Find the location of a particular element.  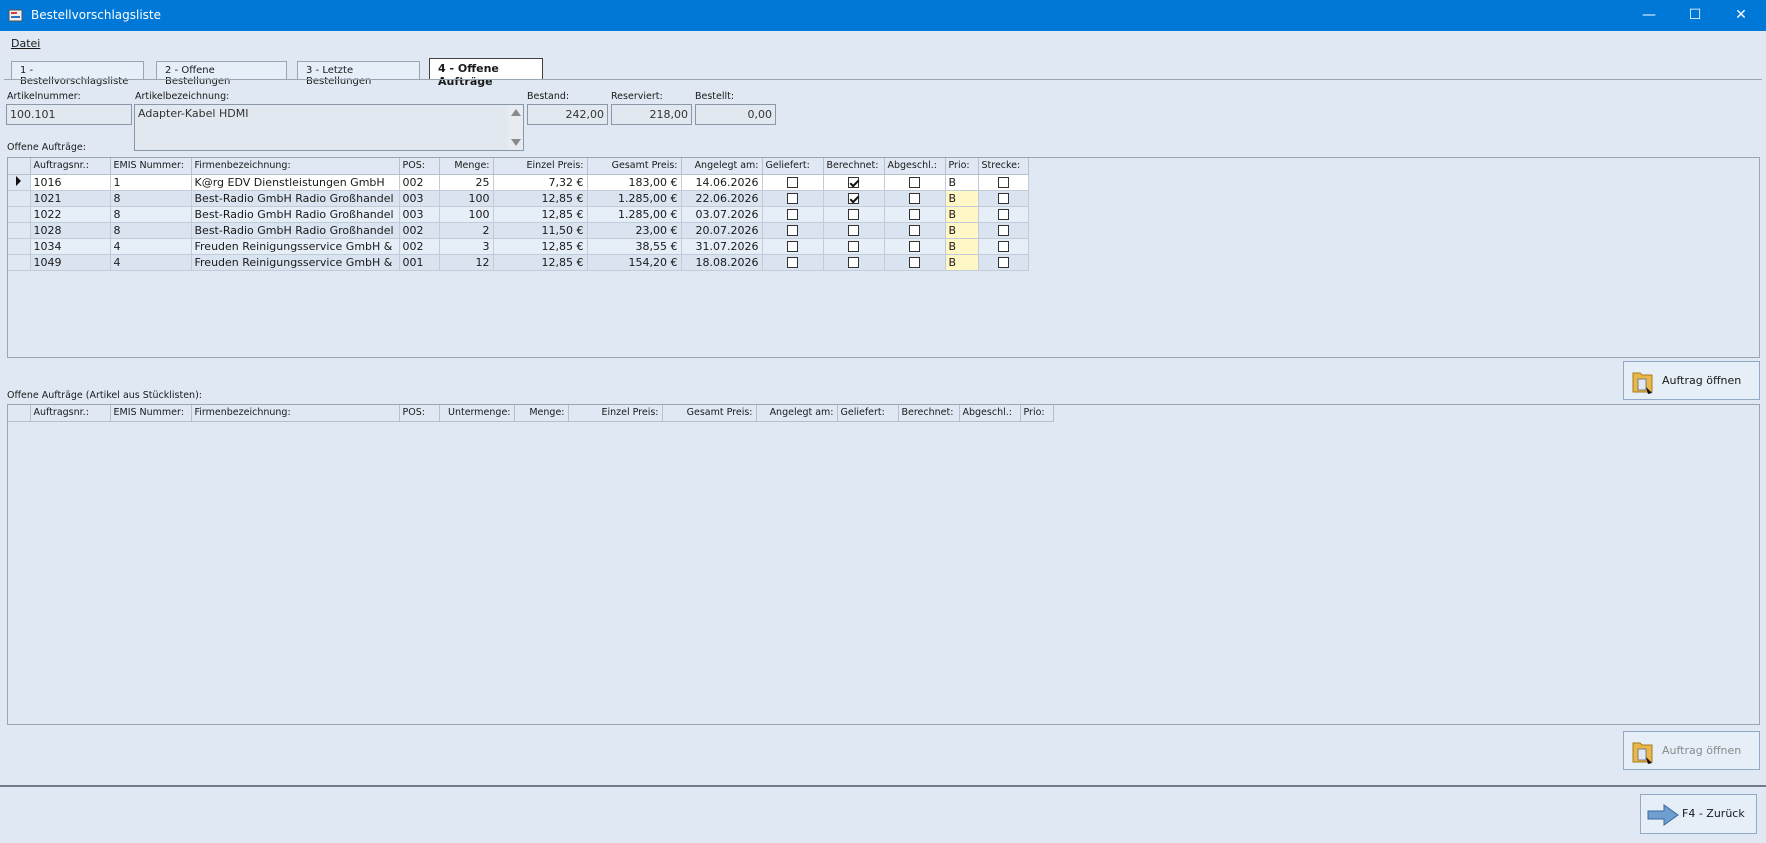

cell-angelegt-am: 14.06.2026 is located at coordinates (722, 182).